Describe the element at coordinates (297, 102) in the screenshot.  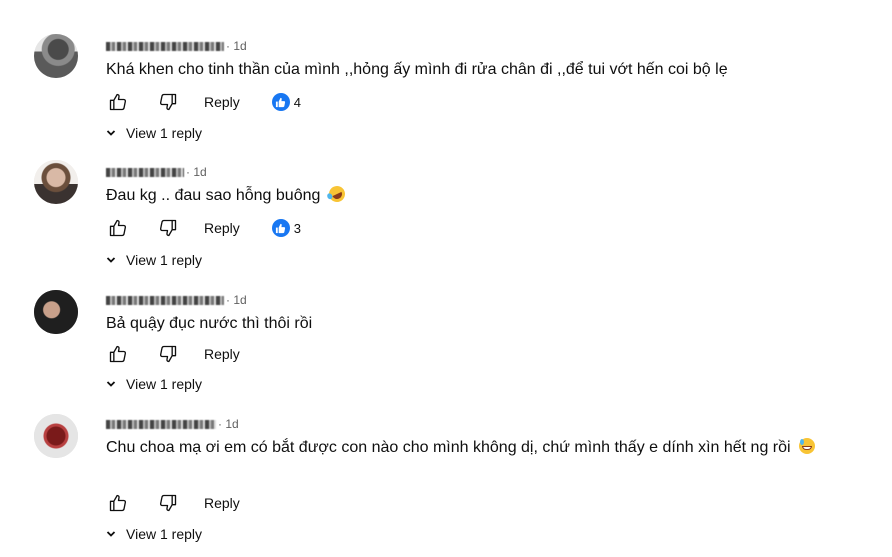
I see `reaction-count: 4` at that location.